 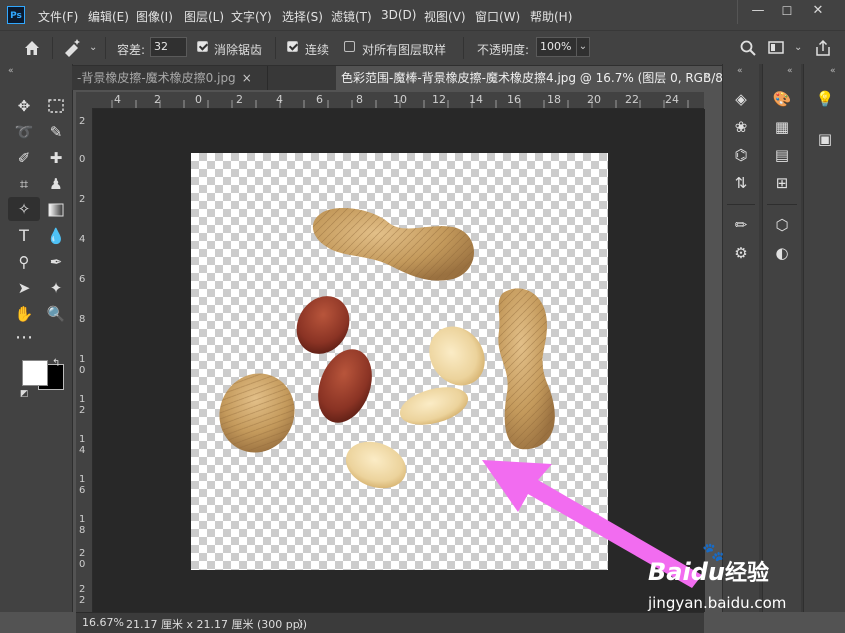 I want to click on zoom-tool-icon: 🔍, so click(x=56, y=314).